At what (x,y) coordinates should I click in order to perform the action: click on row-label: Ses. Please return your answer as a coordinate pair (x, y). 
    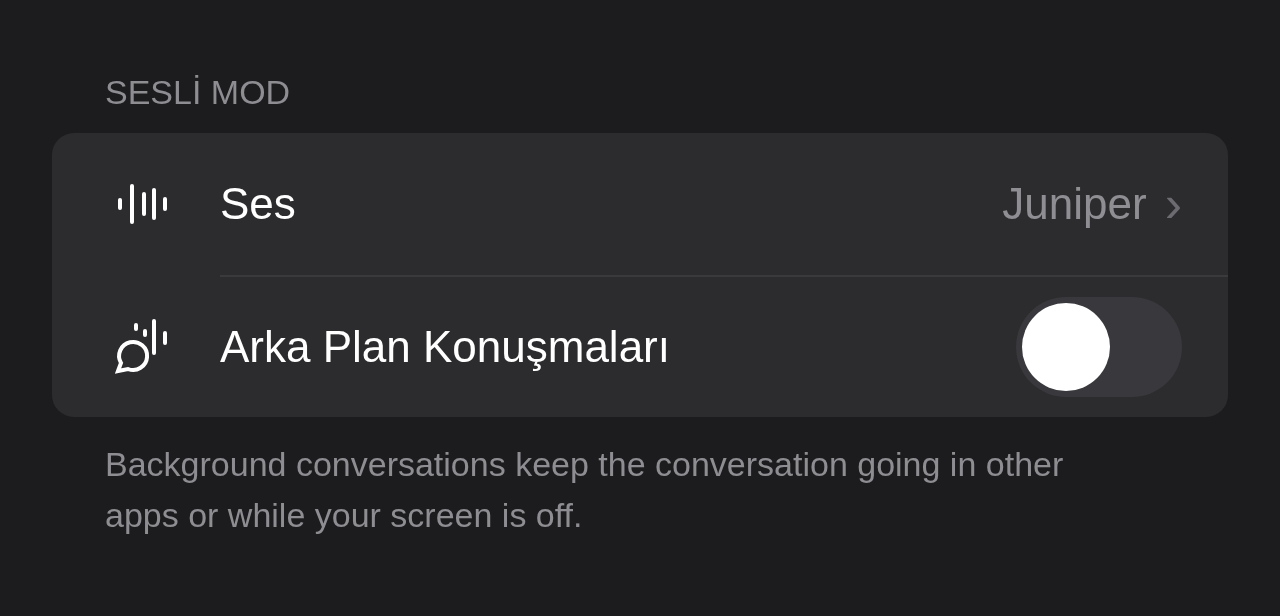
    Looking at the image, I should click on (258, 203).